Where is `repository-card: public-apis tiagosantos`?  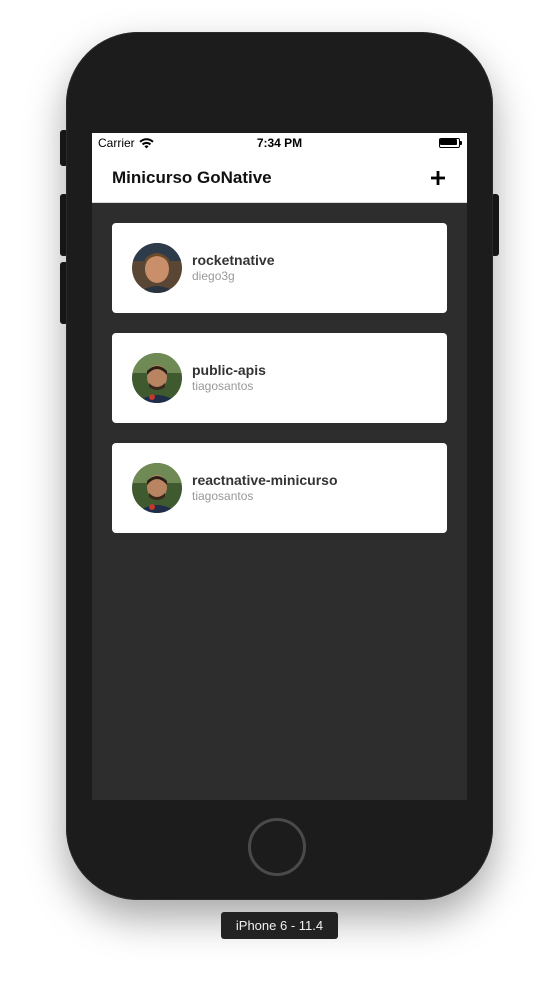 repository-card: public-apis tiagosantos is located at coordinates (279, 378).